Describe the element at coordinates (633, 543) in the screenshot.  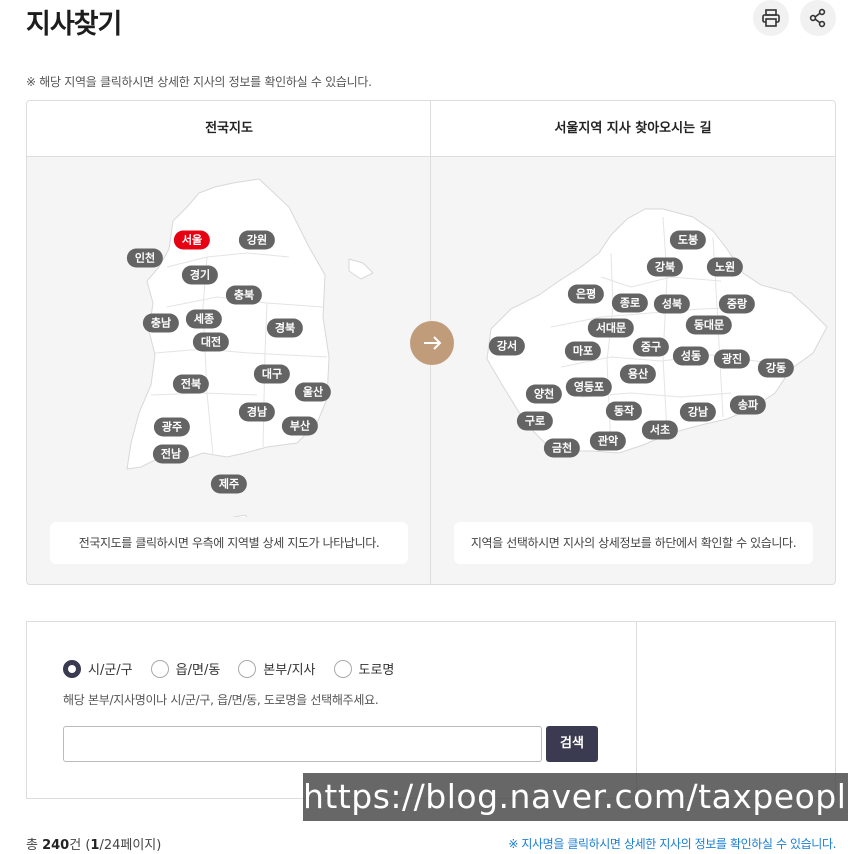
I see `seoul-map-caption: 지역을 선택하시면 지사의 상세정보를 하단에서 확인할 수 있습니다.` at that location.